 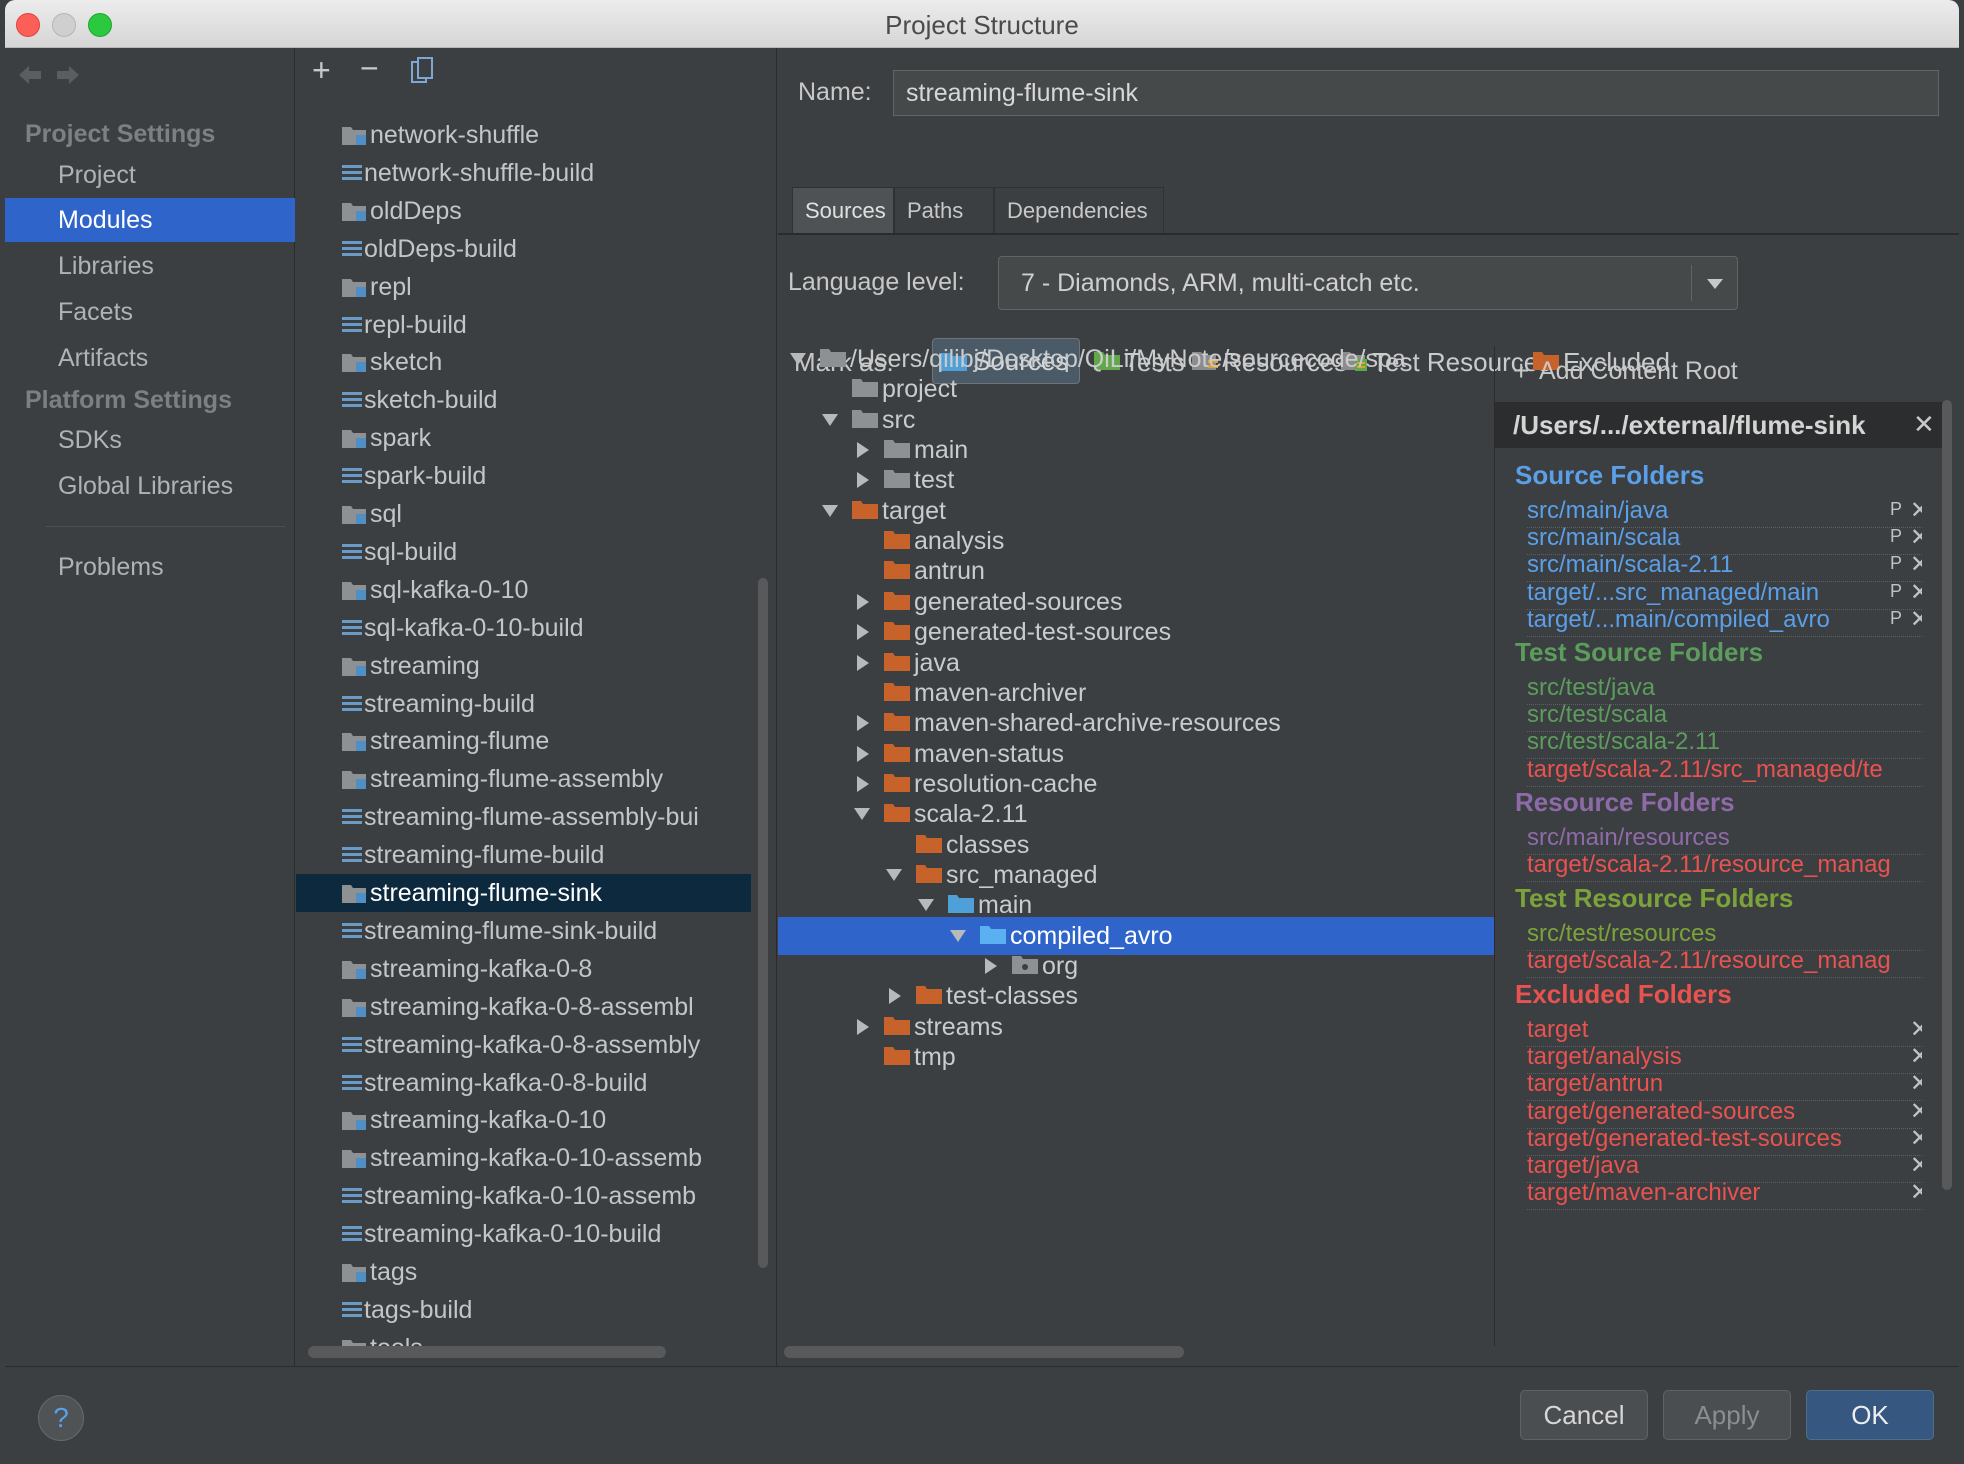 What do you see at coordinates (523, 1083) in the screenshot?
I see `module-row: streaming-kafka-0-8-build` at bounding box center [523, 1083].